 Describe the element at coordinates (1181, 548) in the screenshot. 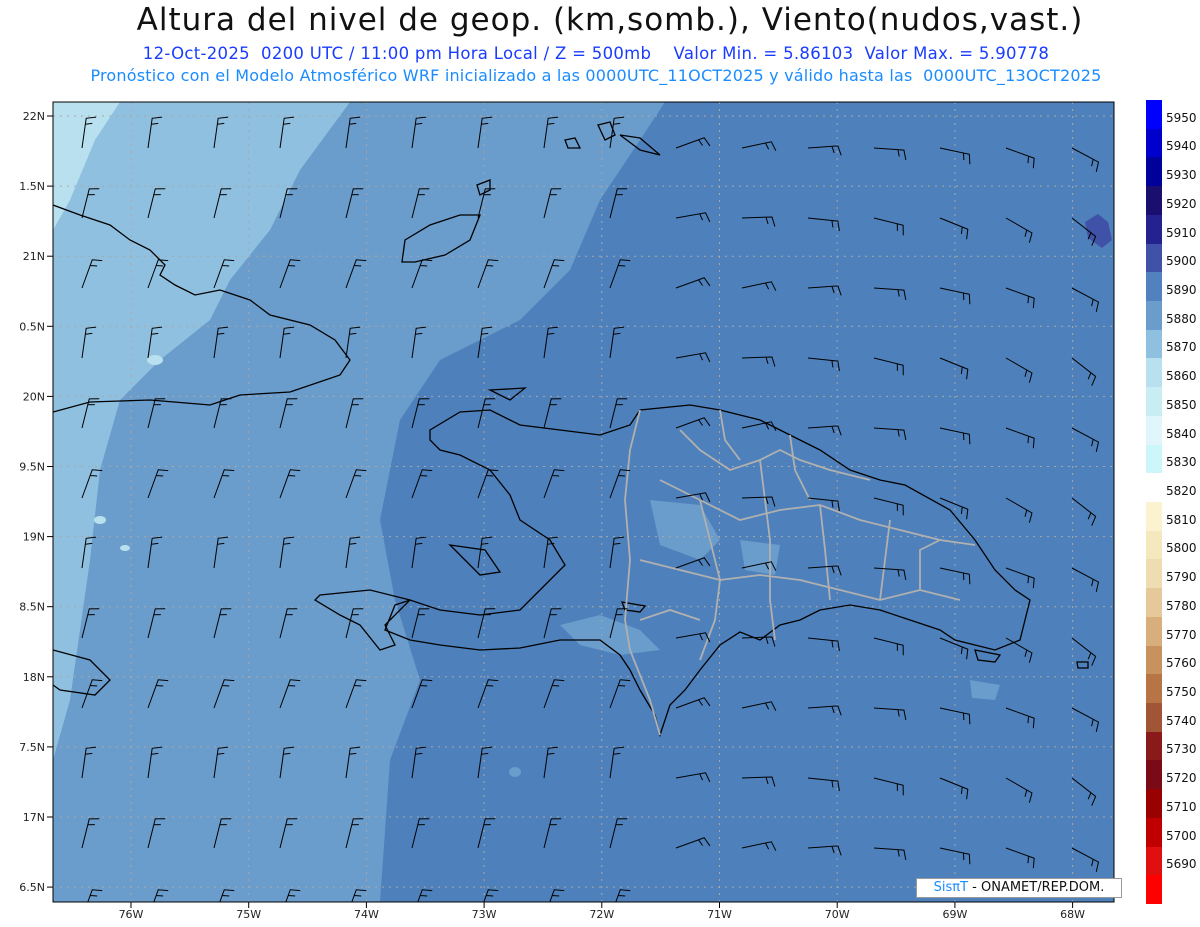

I see `colorbar-level-label: 5800` at that location.